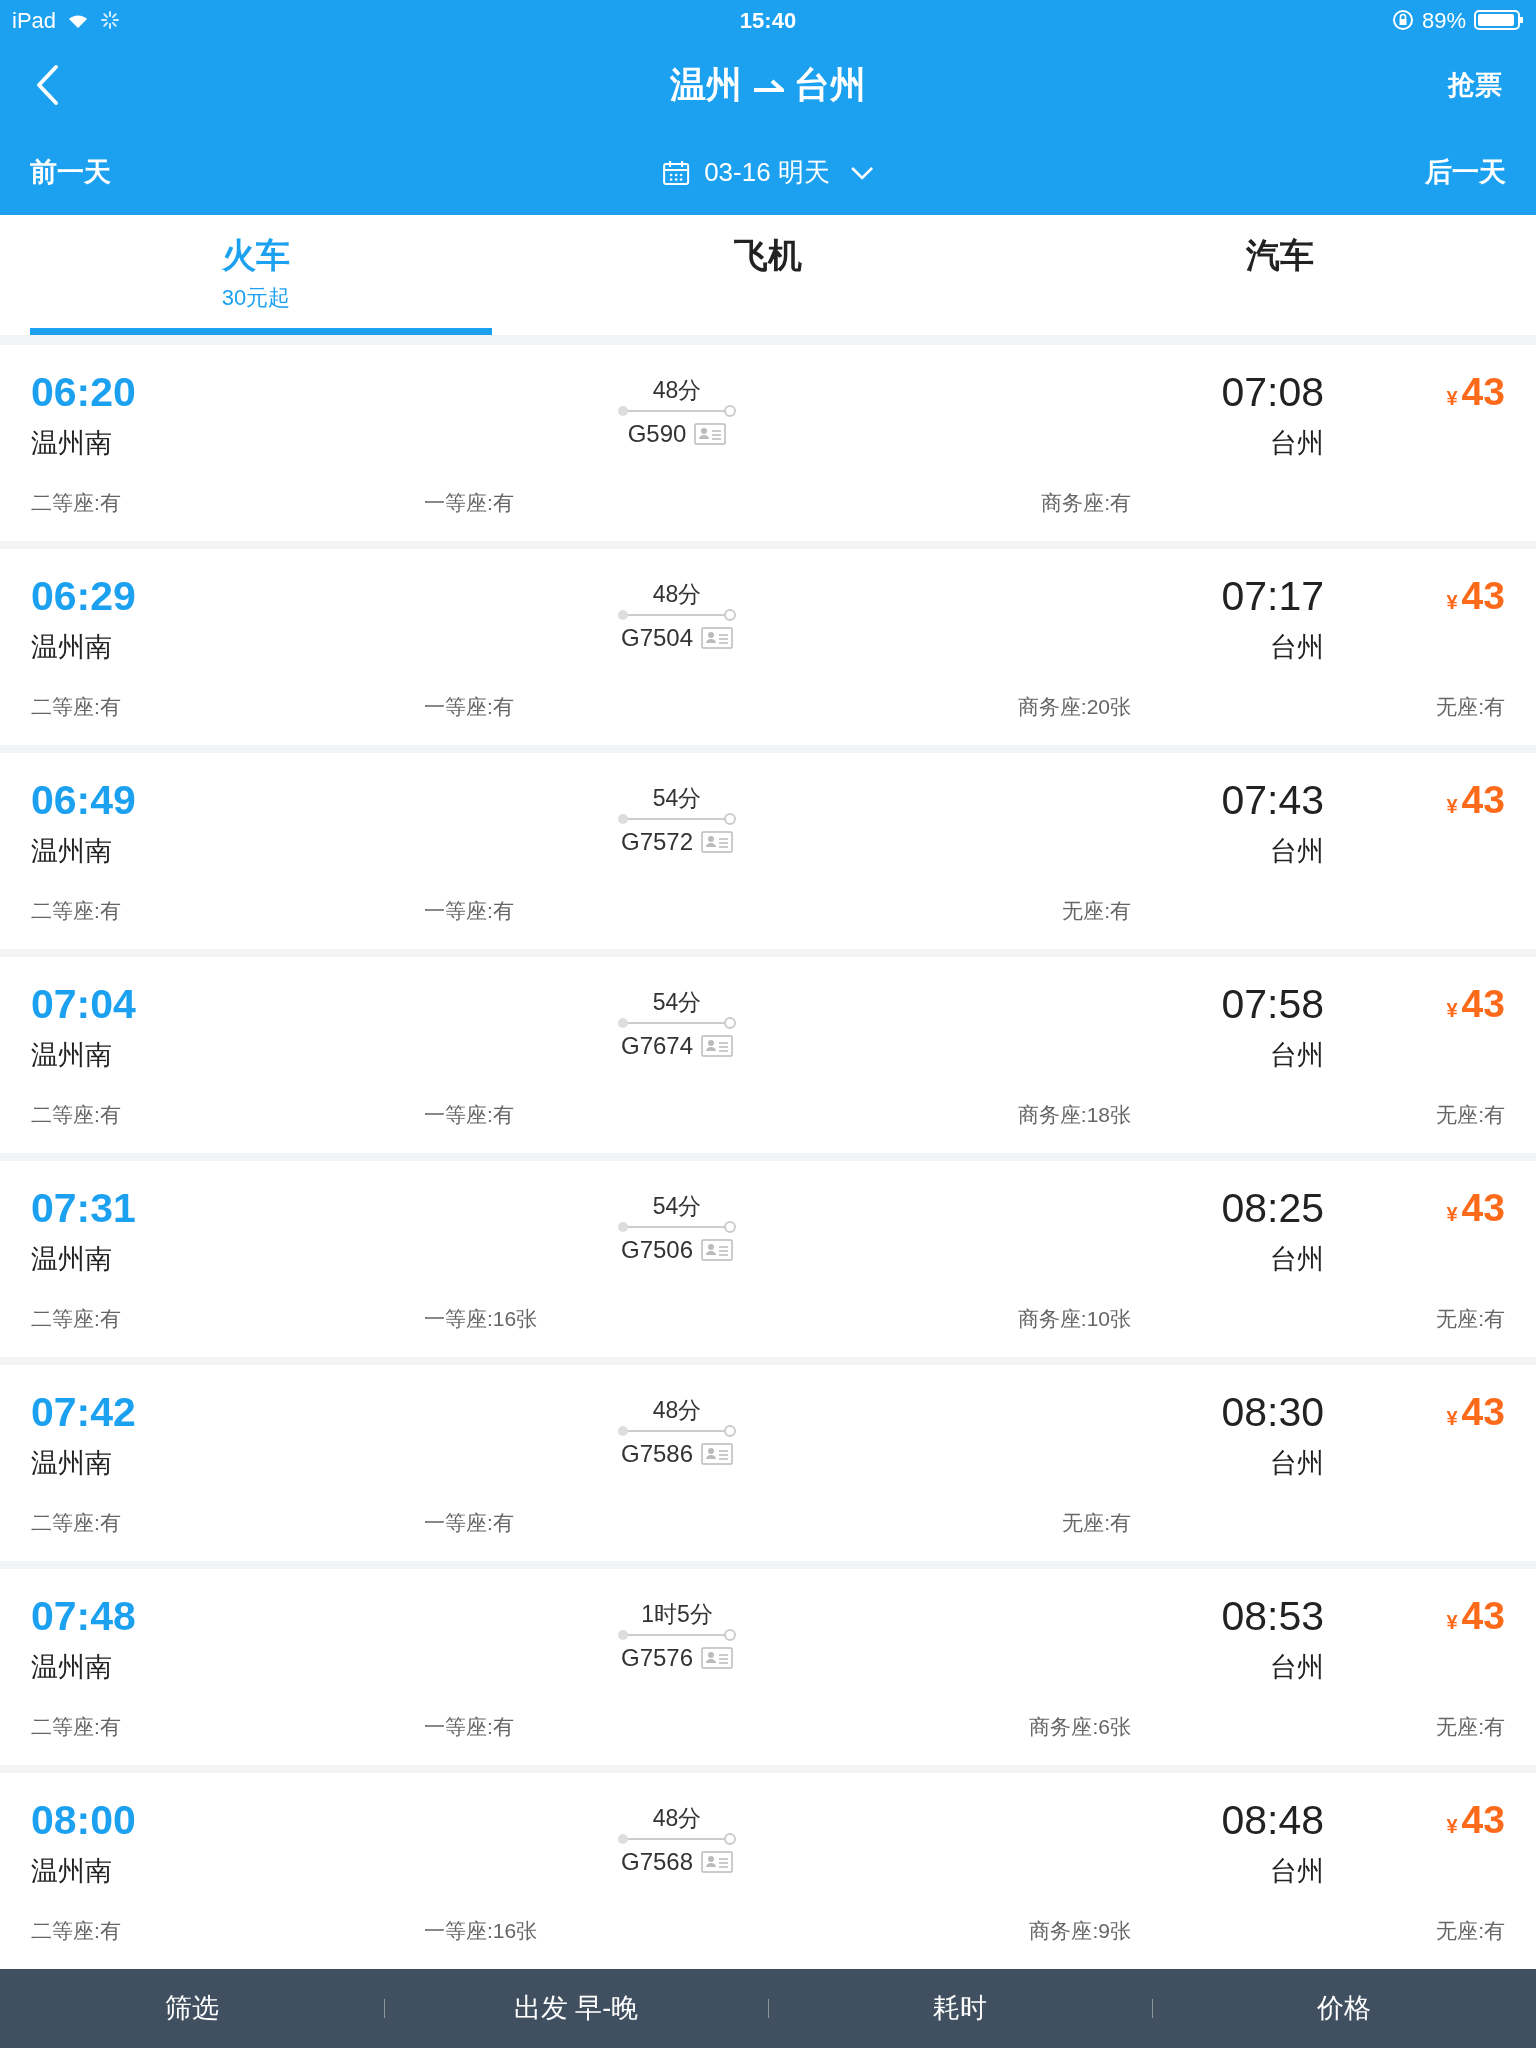 Image resolution: width=1536 pixels, height=2048 pixels. I want to click on sort-option-button: 价格, so click(1344, 2008).